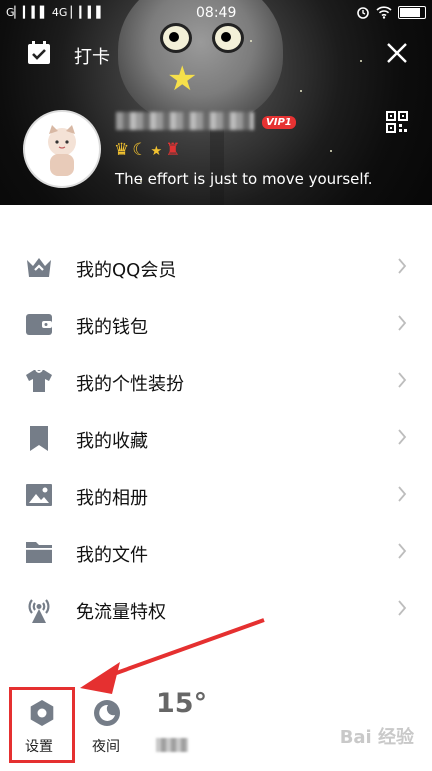 The image size is (432, 771). What do you see at coordinates (107, 713) in the screenshot?
I see `night-mode-icon` at bounding box center [107, 713].